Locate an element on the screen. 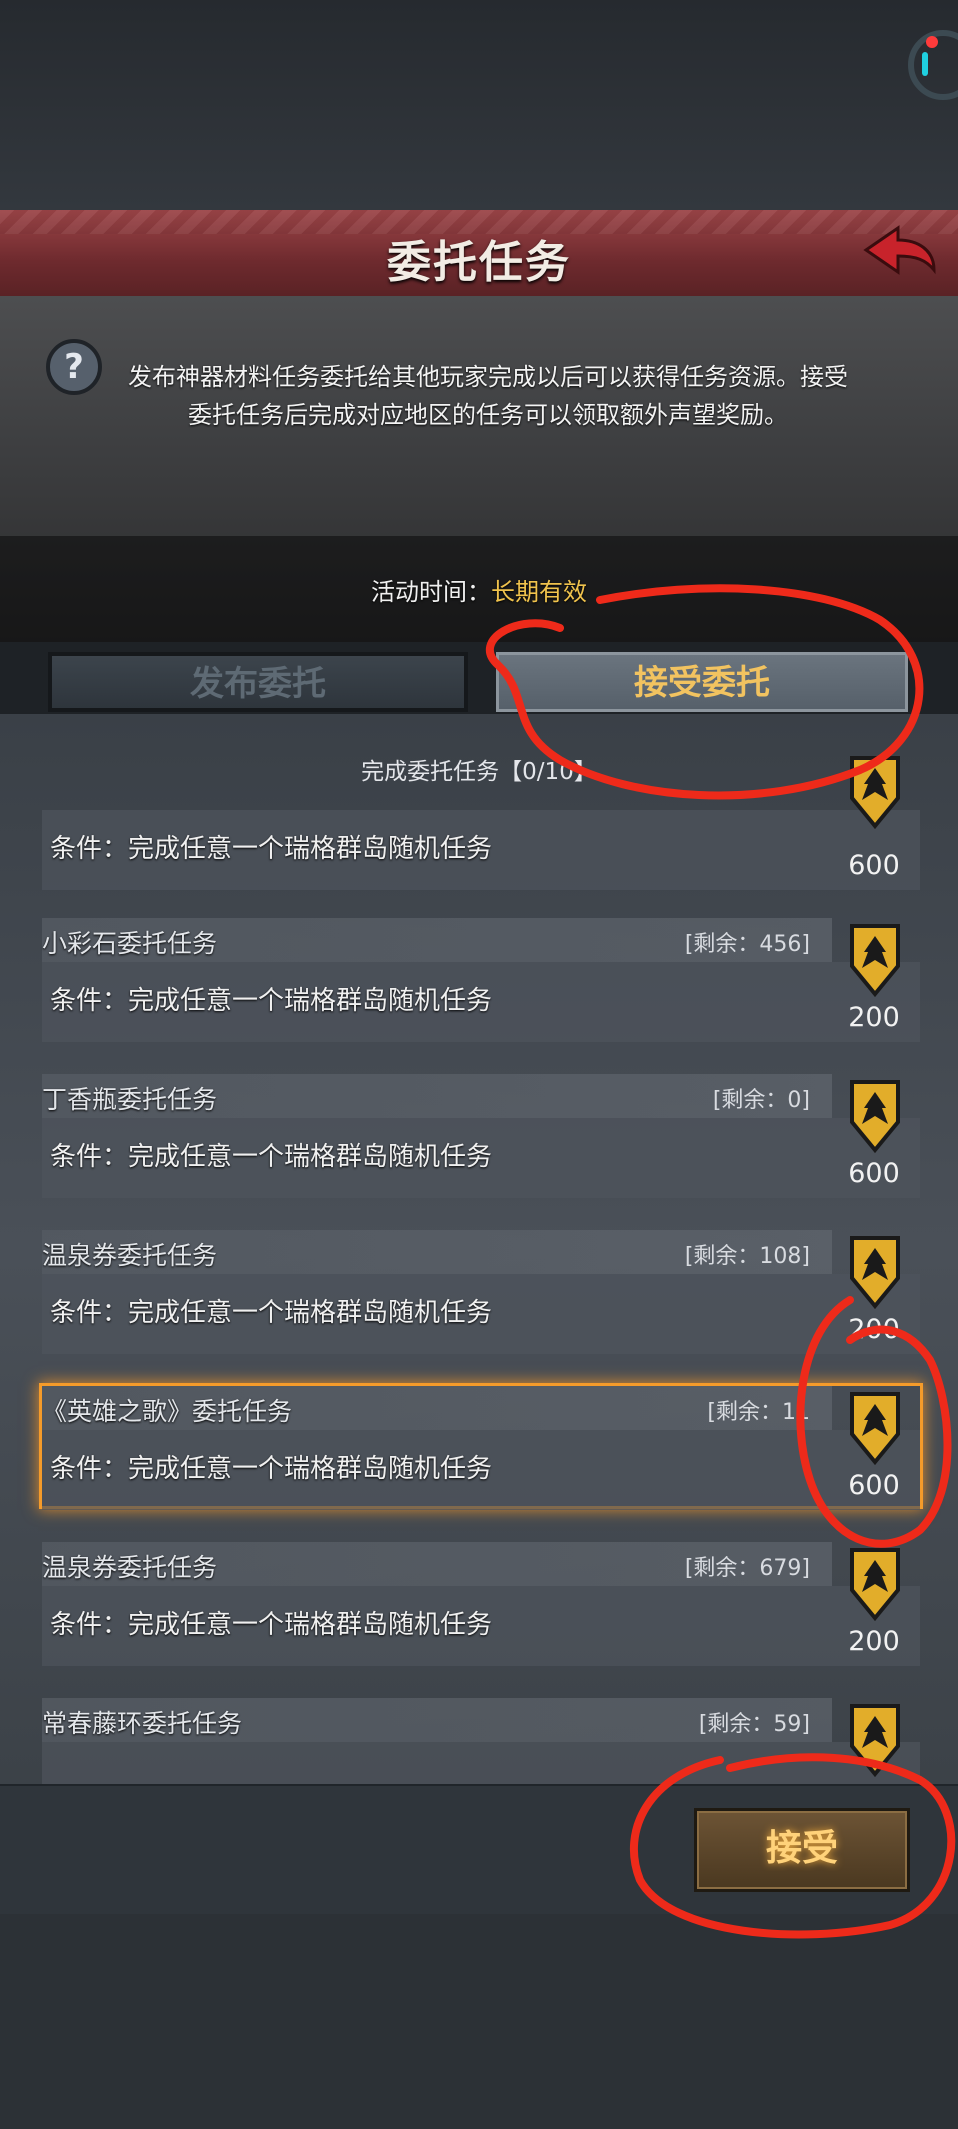 This screenshot has width=958, height=2129. page-title: 委托任务 is located at coordinates (479, 262).